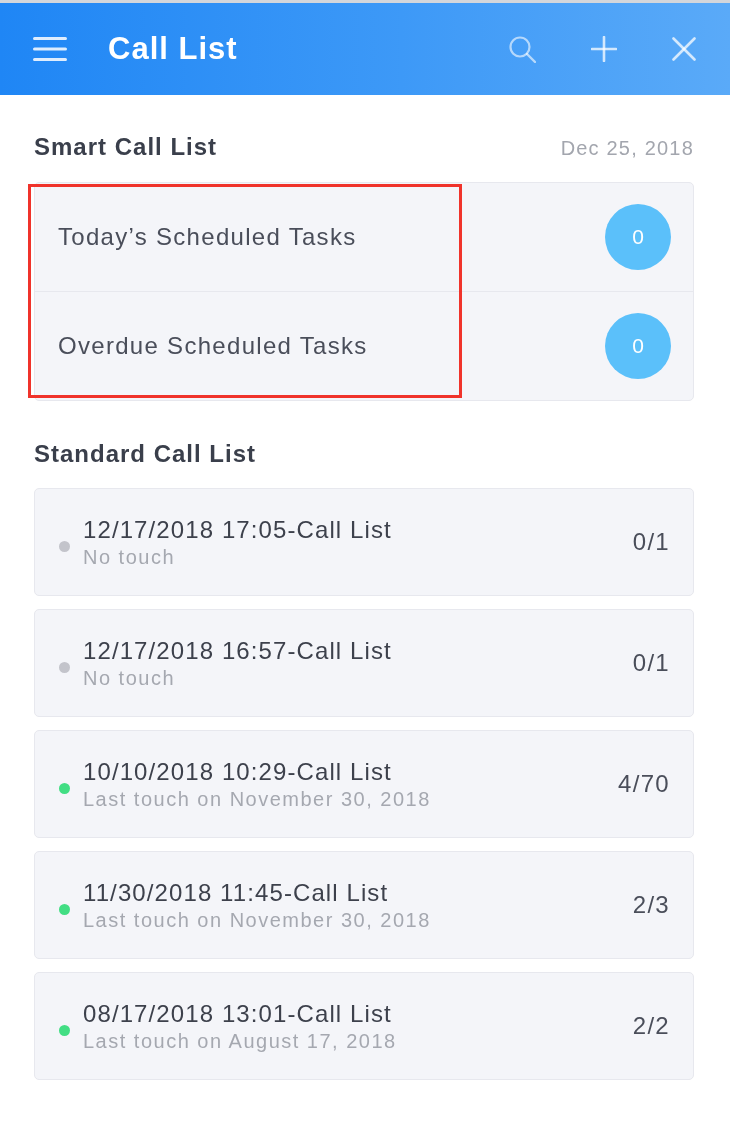 The height and width of the screenshot is (1148, 730). Describe the element at coordinates (627, 148) in the screenshot. I see `date-label: Dec 25, 2018` at that location.